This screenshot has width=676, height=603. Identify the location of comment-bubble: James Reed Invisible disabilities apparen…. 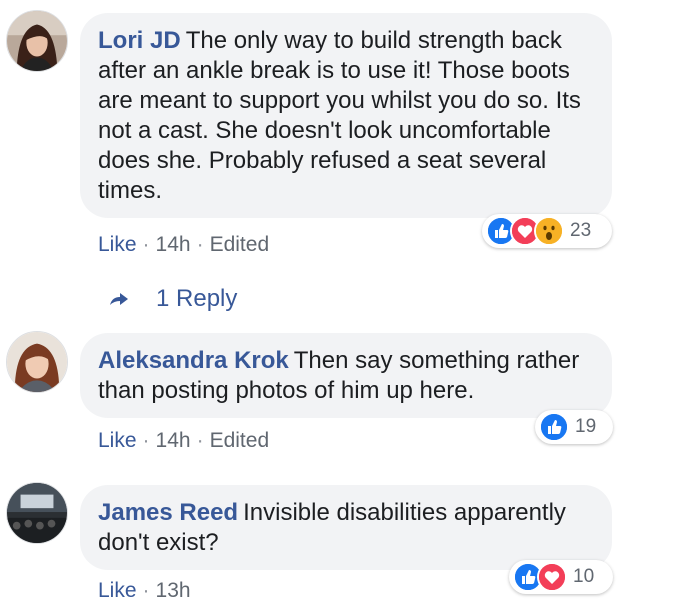
(346, 527).